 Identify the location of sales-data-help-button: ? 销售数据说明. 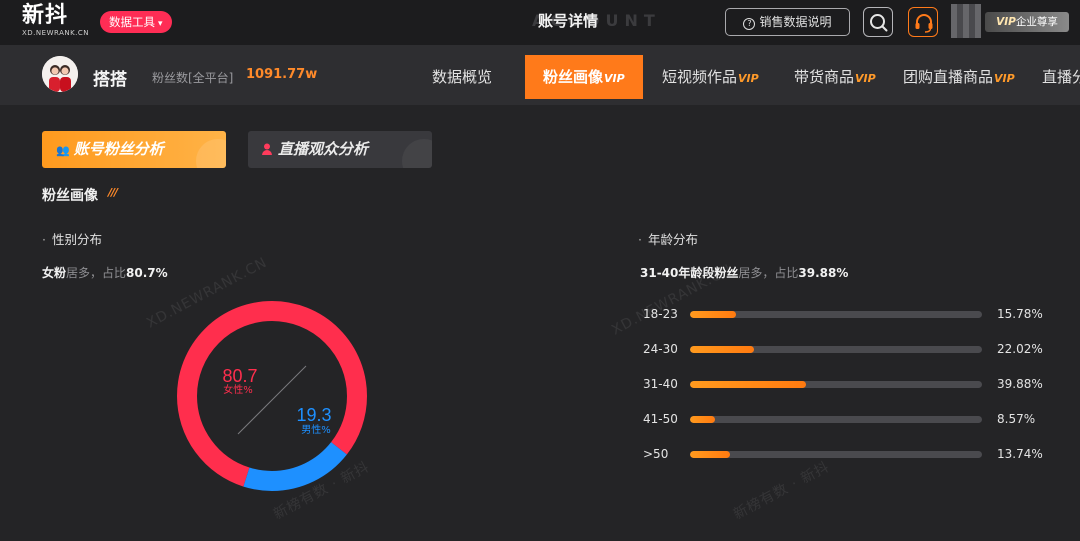
(787, 22).